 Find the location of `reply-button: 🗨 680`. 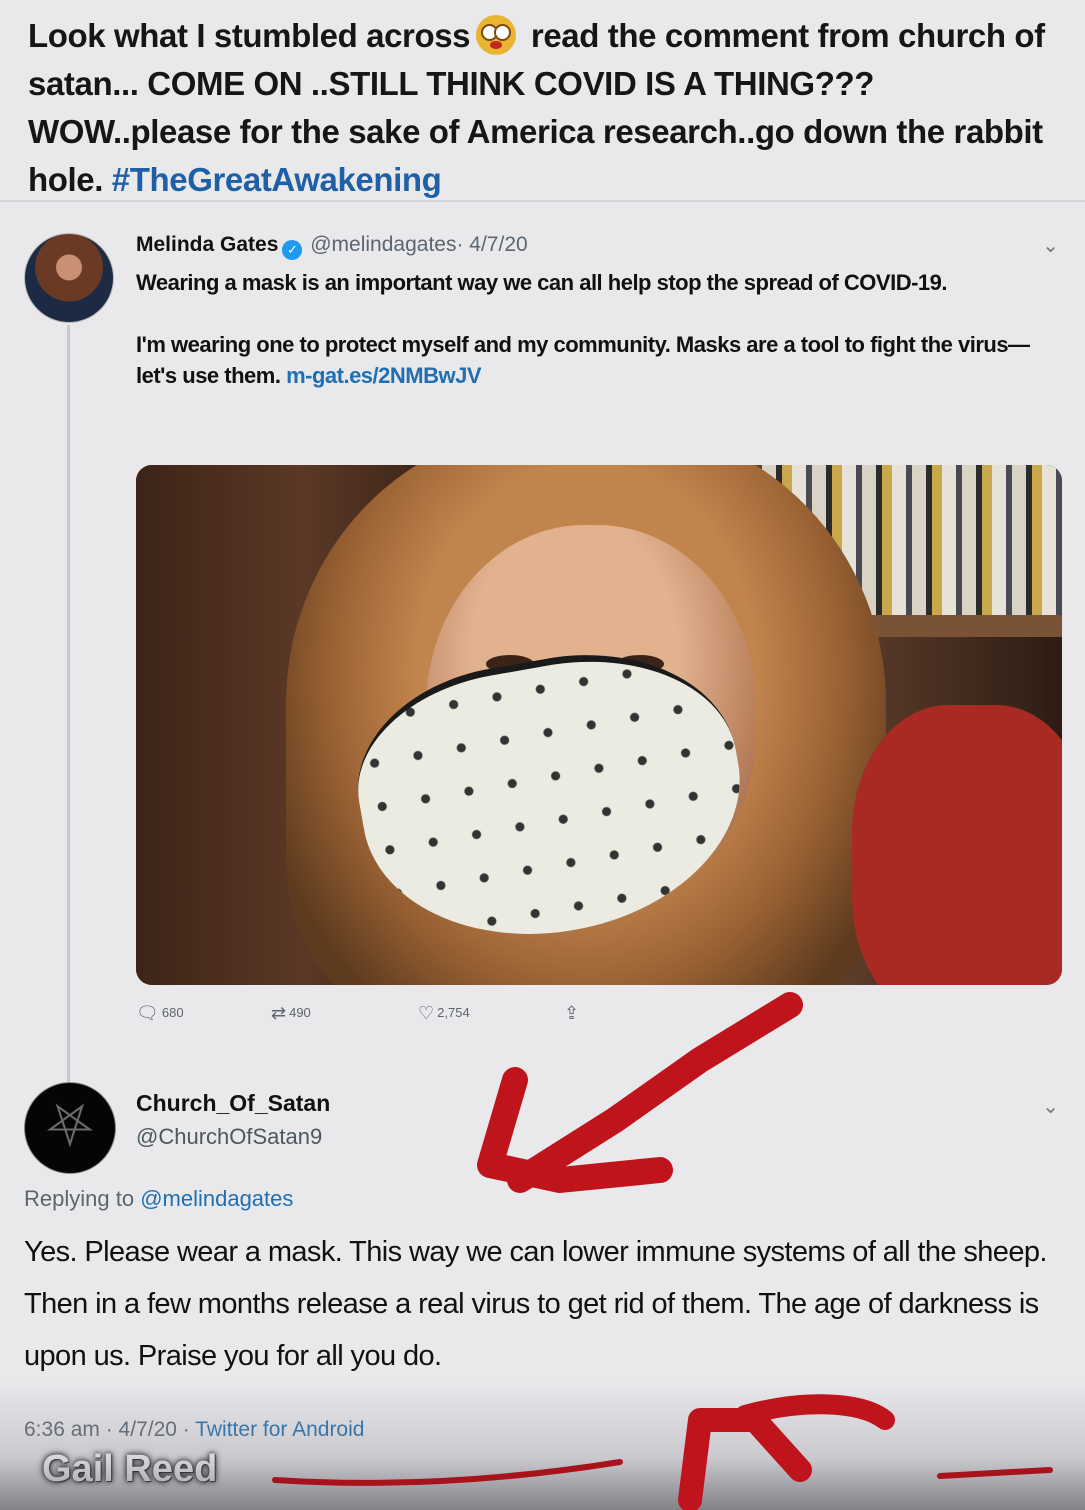

reply-button: 🗨 680 is located at coordinates (160, 1013).